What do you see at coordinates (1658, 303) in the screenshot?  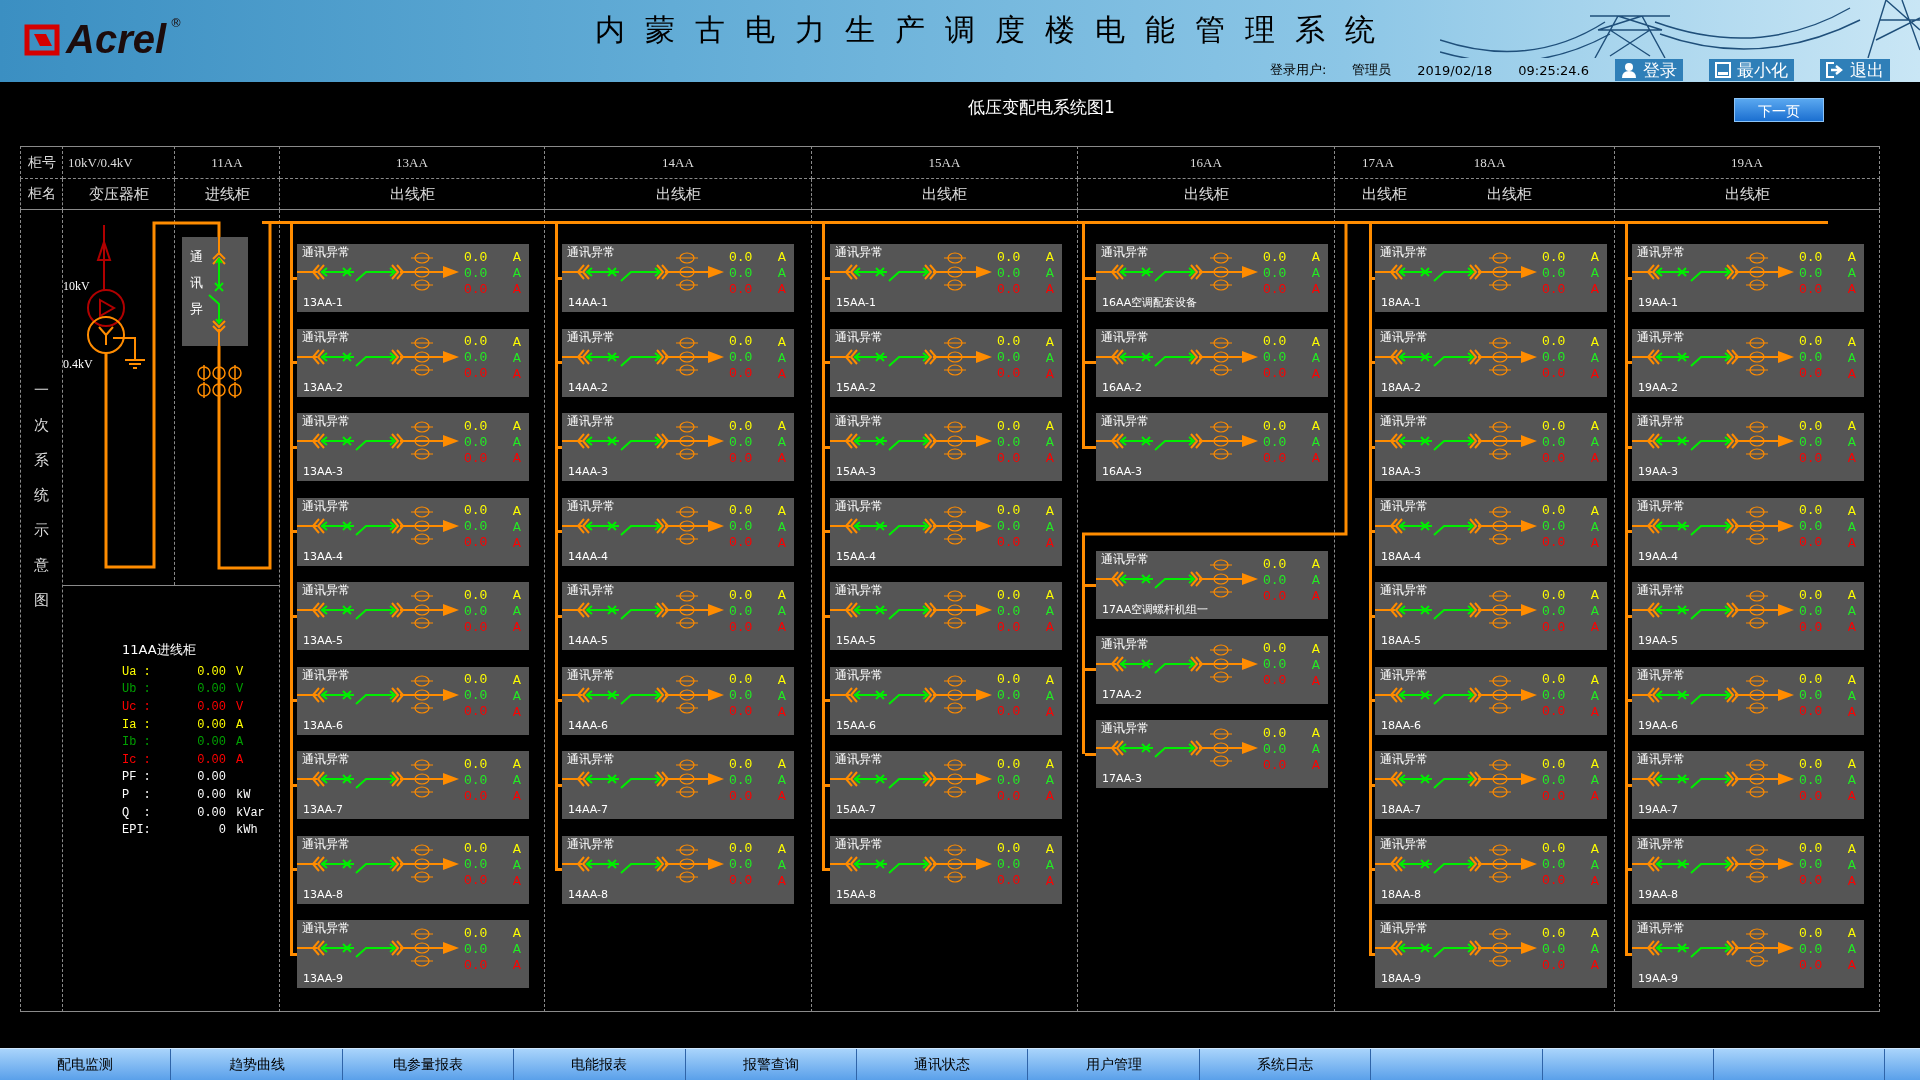 I see `feeder-name: 19AA-1` at bounding box center [1658, 303].